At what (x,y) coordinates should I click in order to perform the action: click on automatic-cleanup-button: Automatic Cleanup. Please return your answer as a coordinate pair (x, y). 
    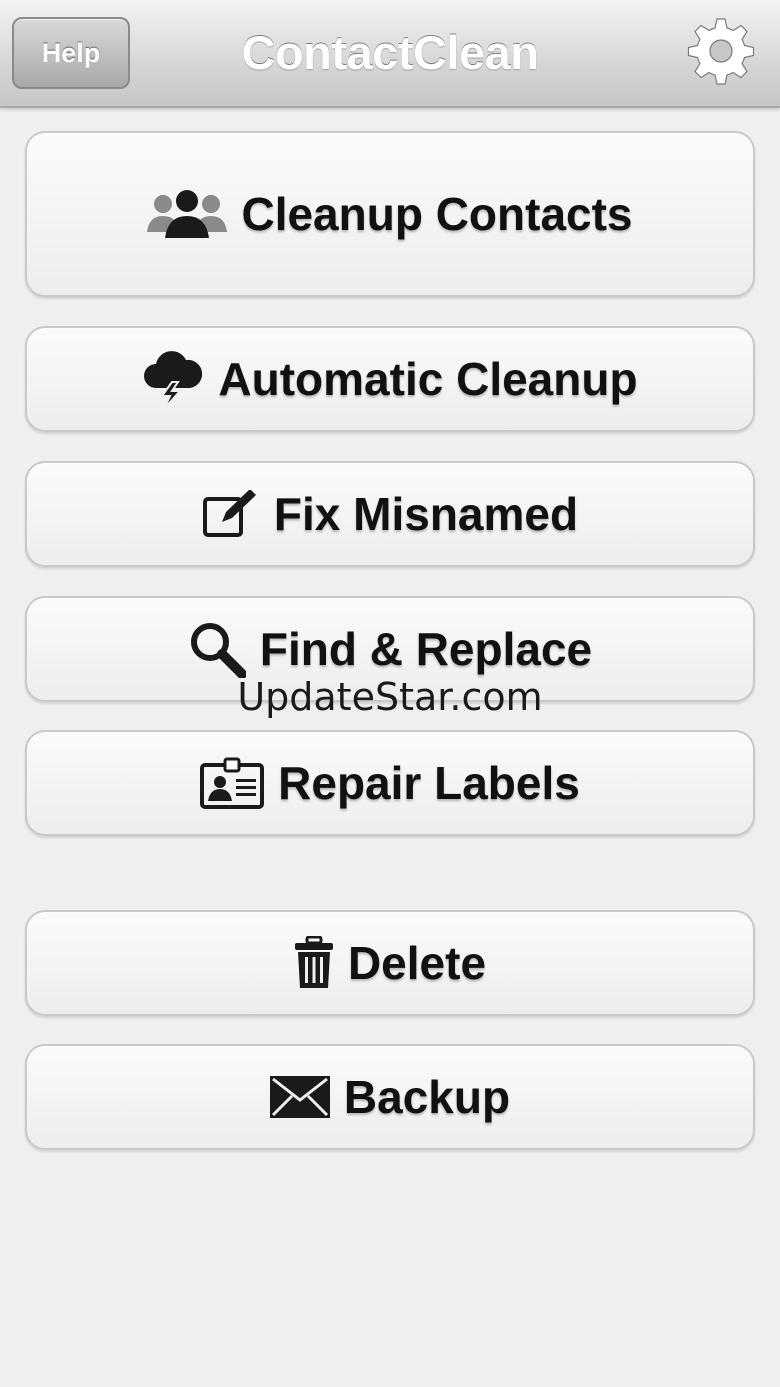
    Looking at the image, I should click on (390, 379).